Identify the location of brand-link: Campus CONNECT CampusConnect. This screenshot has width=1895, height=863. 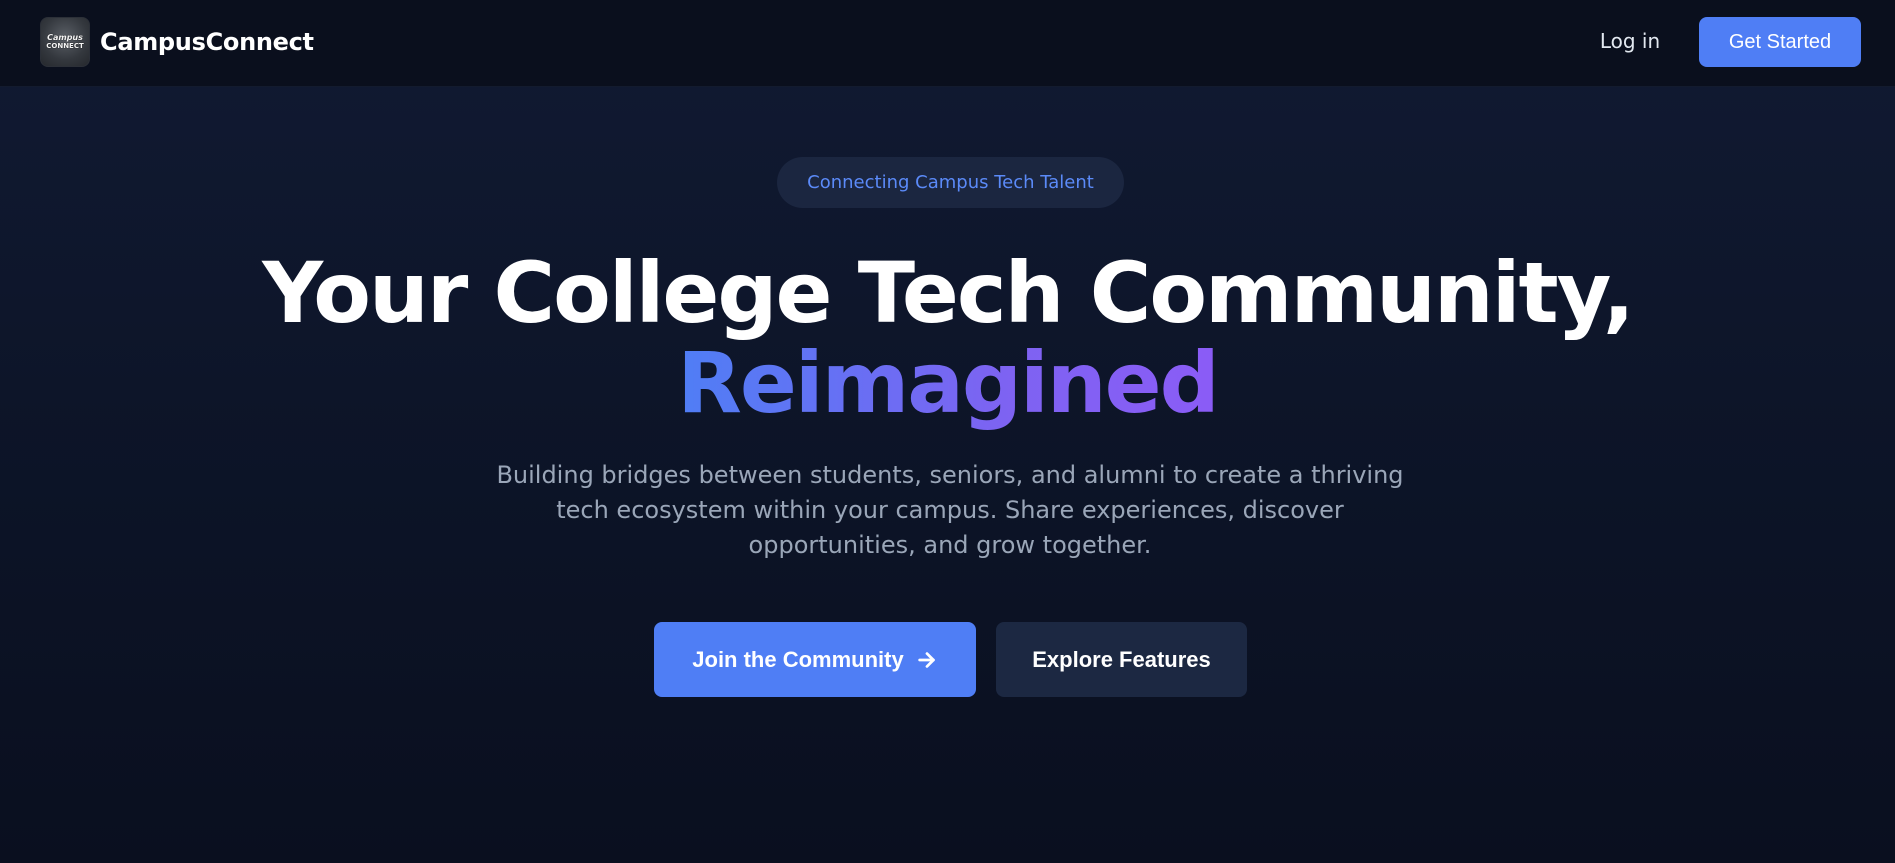
(177, 42).